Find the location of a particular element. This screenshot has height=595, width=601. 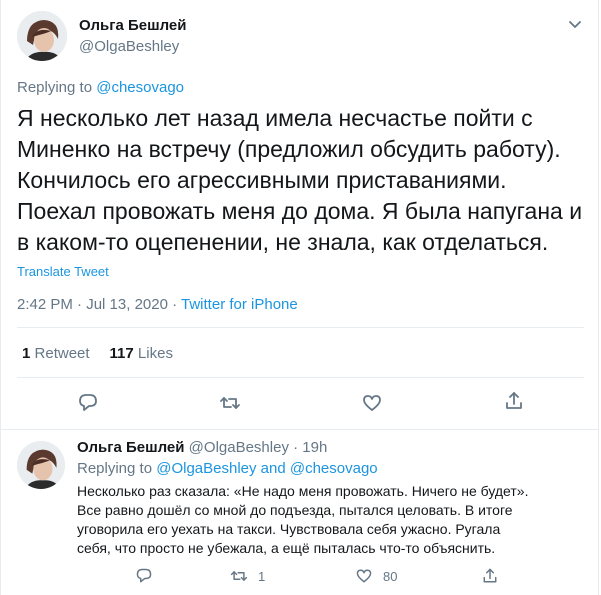

replying-to-link: @chesovago is located at coordinates (140, 87).